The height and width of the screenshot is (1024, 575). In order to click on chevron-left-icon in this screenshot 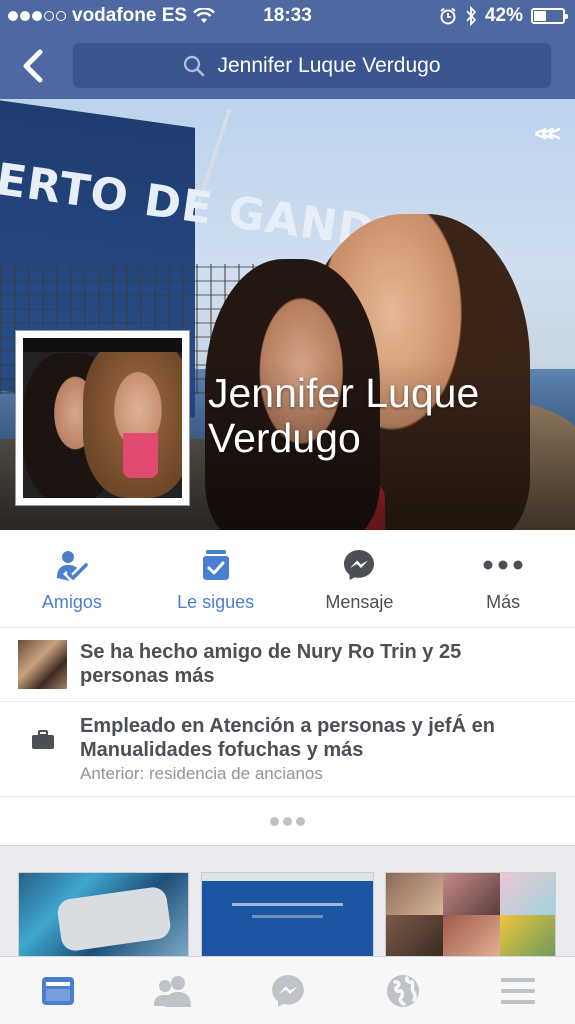, I will do `click(33, 66)`.